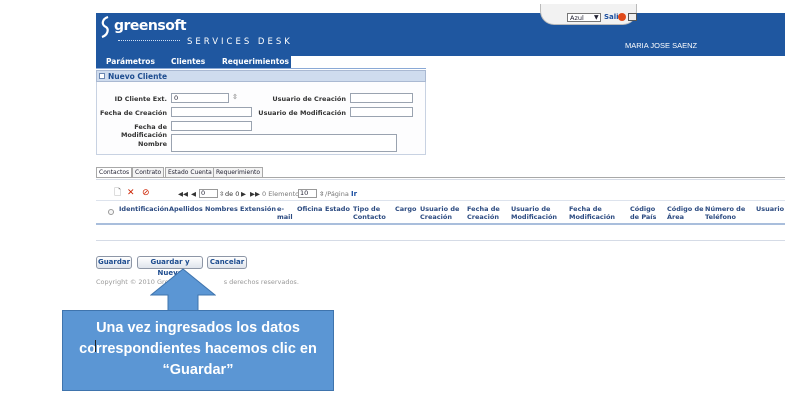  Describe the element at coordinates (261, 282) in the screenshot. I see `copyright-end: s derechos reservados.` at that location.